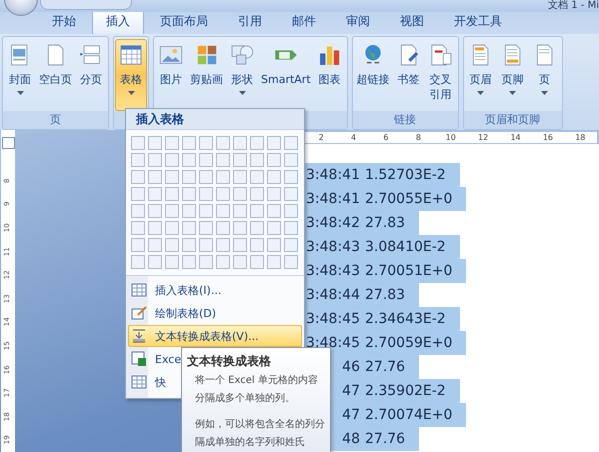 The image size is (599, 452). I want to click on ribbon-button: 超链接, so click(373, 75).